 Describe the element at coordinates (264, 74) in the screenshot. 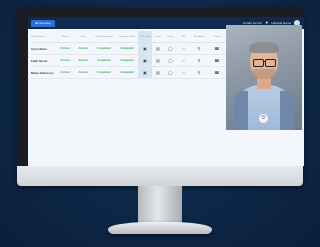

I see `caller-beard` at that location.